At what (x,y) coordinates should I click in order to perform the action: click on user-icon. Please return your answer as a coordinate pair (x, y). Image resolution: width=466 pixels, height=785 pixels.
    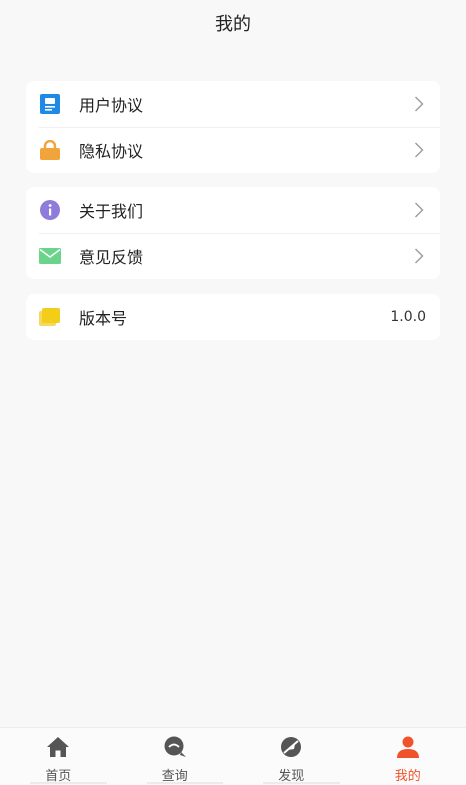
    Looking at the image, I should click on (408, 747).